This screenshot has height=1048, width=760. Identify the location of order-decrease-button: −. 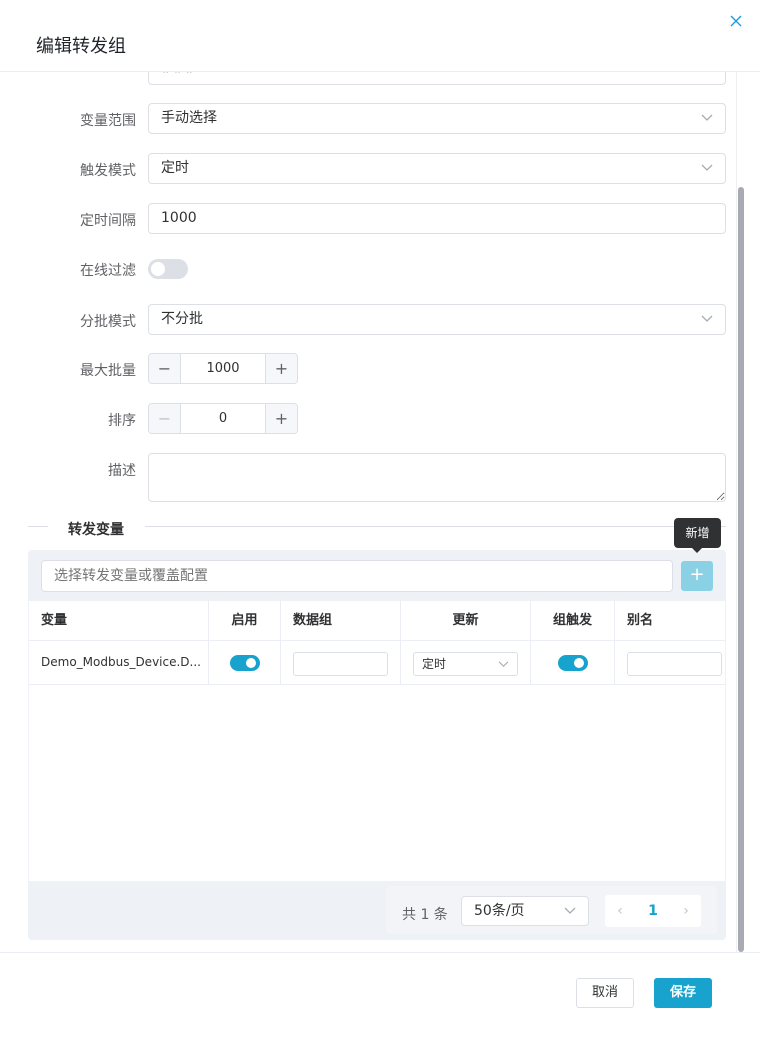
(165, 418).